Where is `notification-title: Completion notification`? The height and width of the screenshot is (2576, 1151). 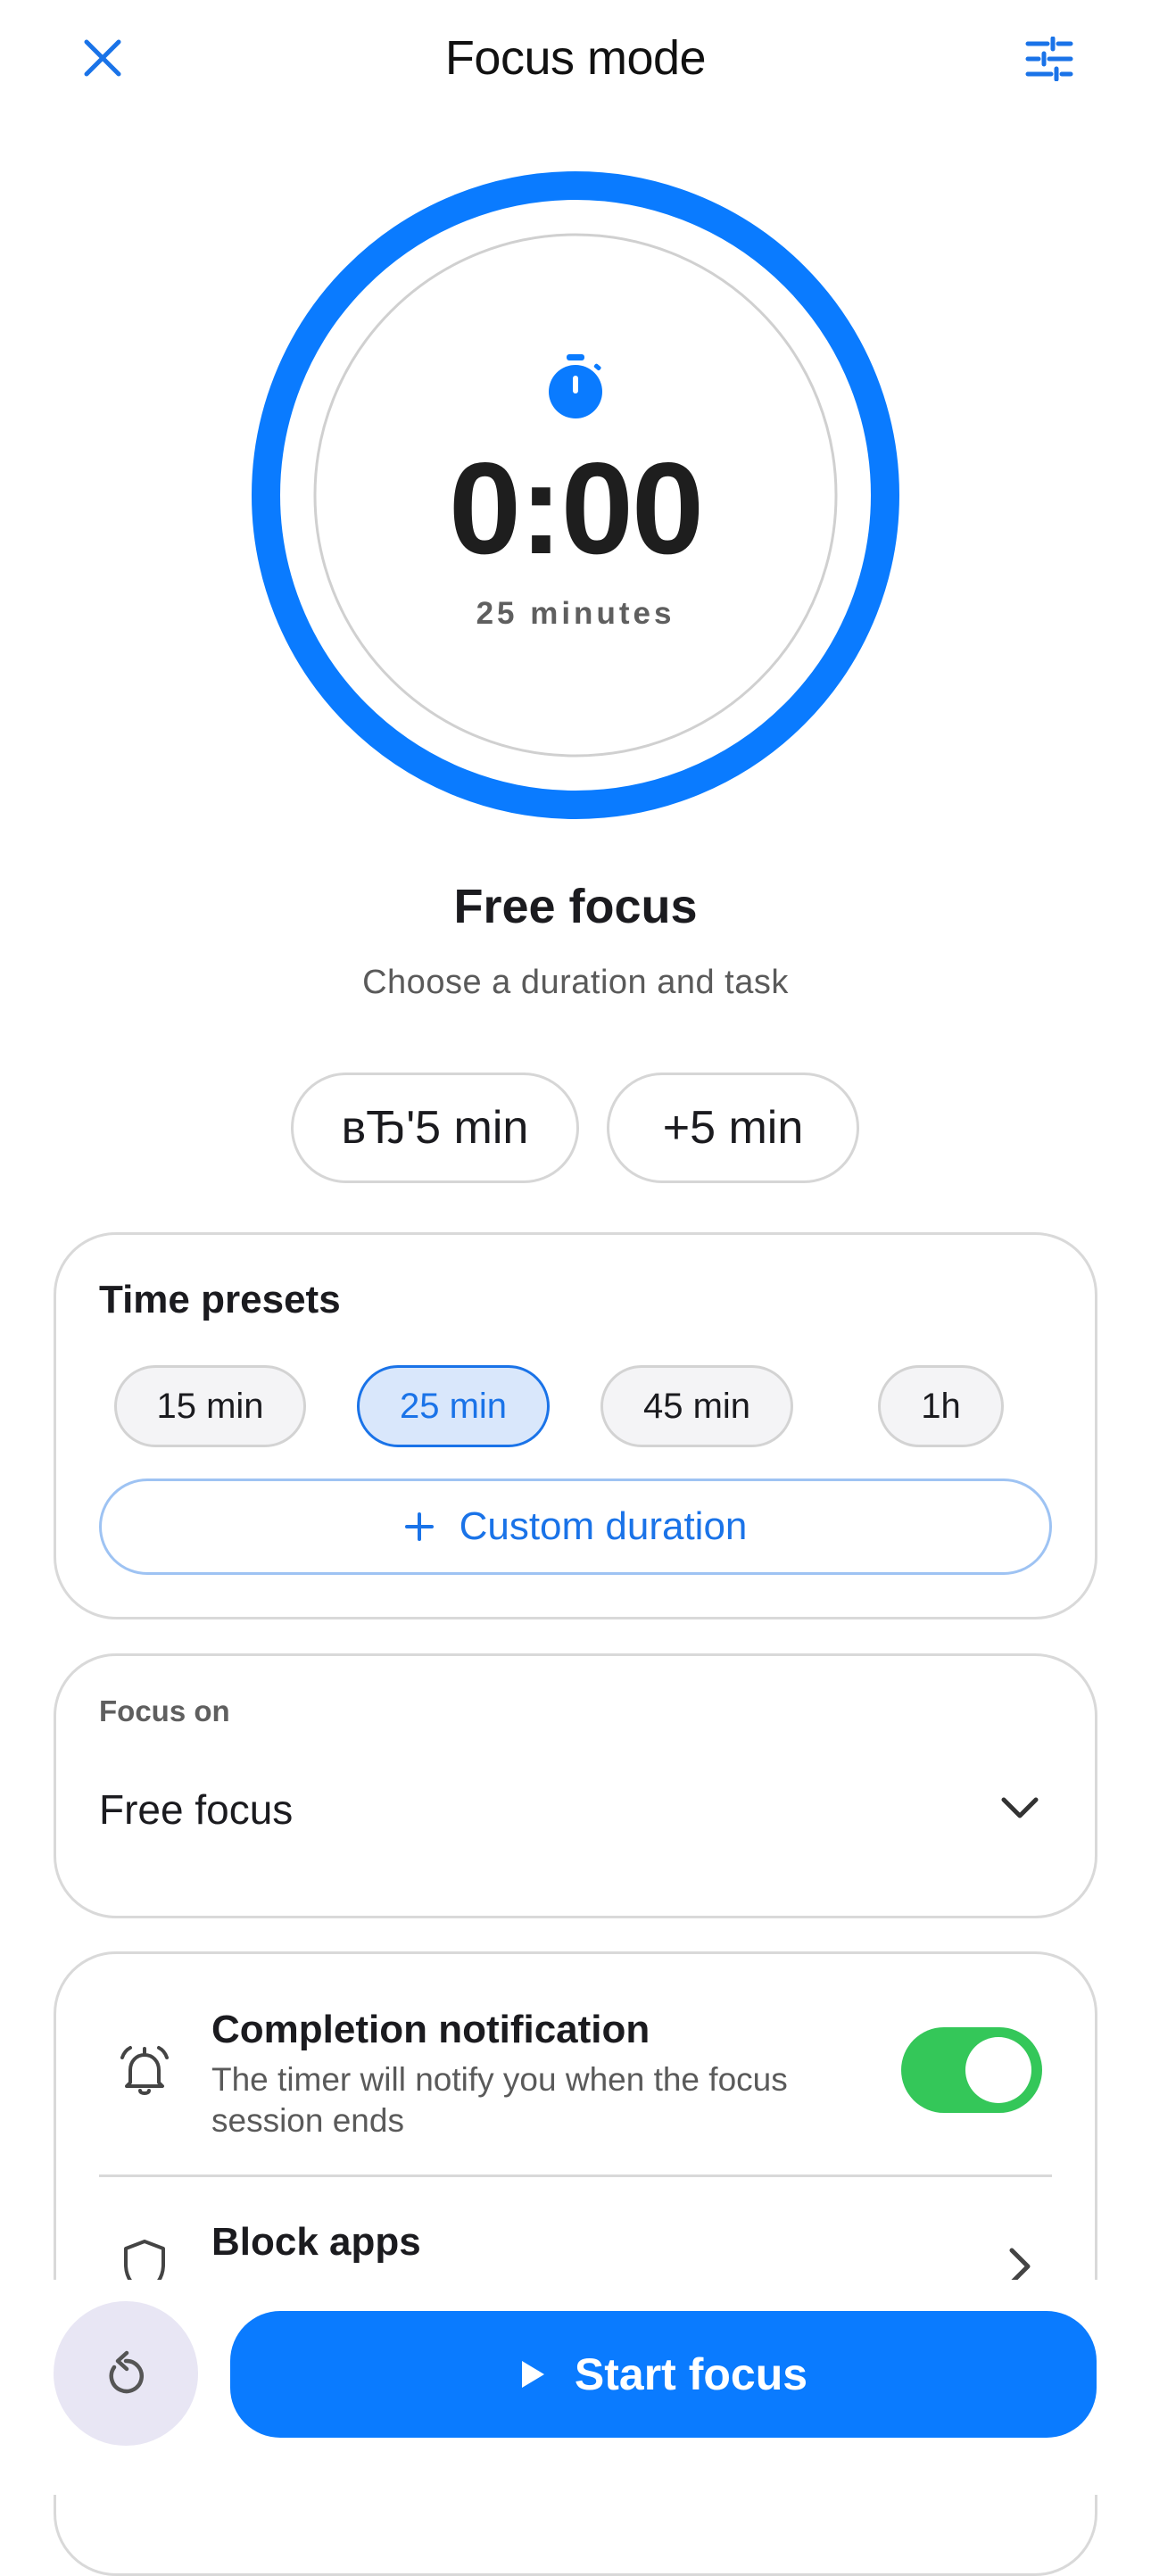 notification-title: Completion notification is located at coordinates (431, 2029).